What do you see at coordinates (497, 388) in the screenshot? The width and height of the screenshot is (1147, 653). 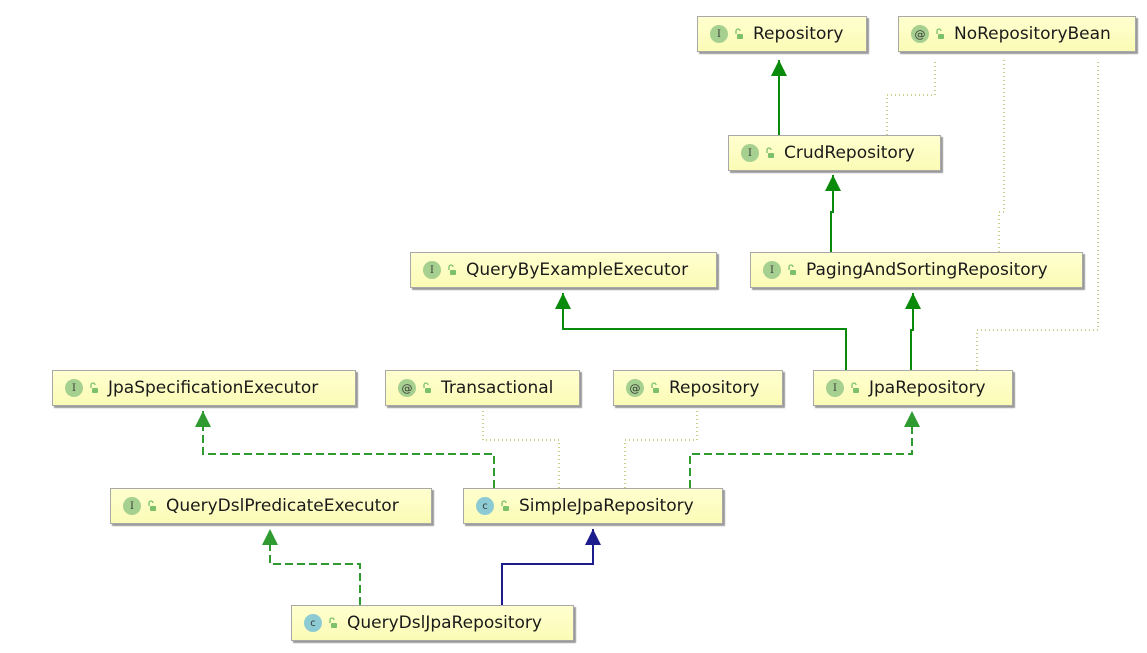 I see `node-label: Transactional` at bounding box center [497, 388].